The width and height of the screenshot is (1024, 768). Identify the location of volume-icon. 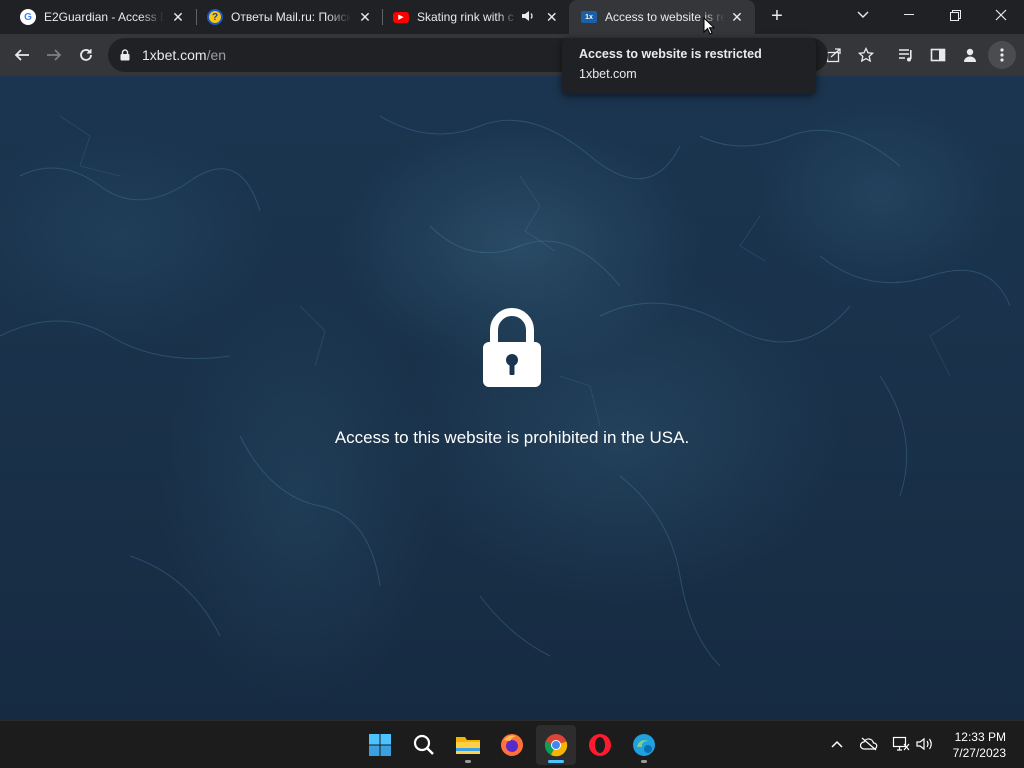
(925, 744).